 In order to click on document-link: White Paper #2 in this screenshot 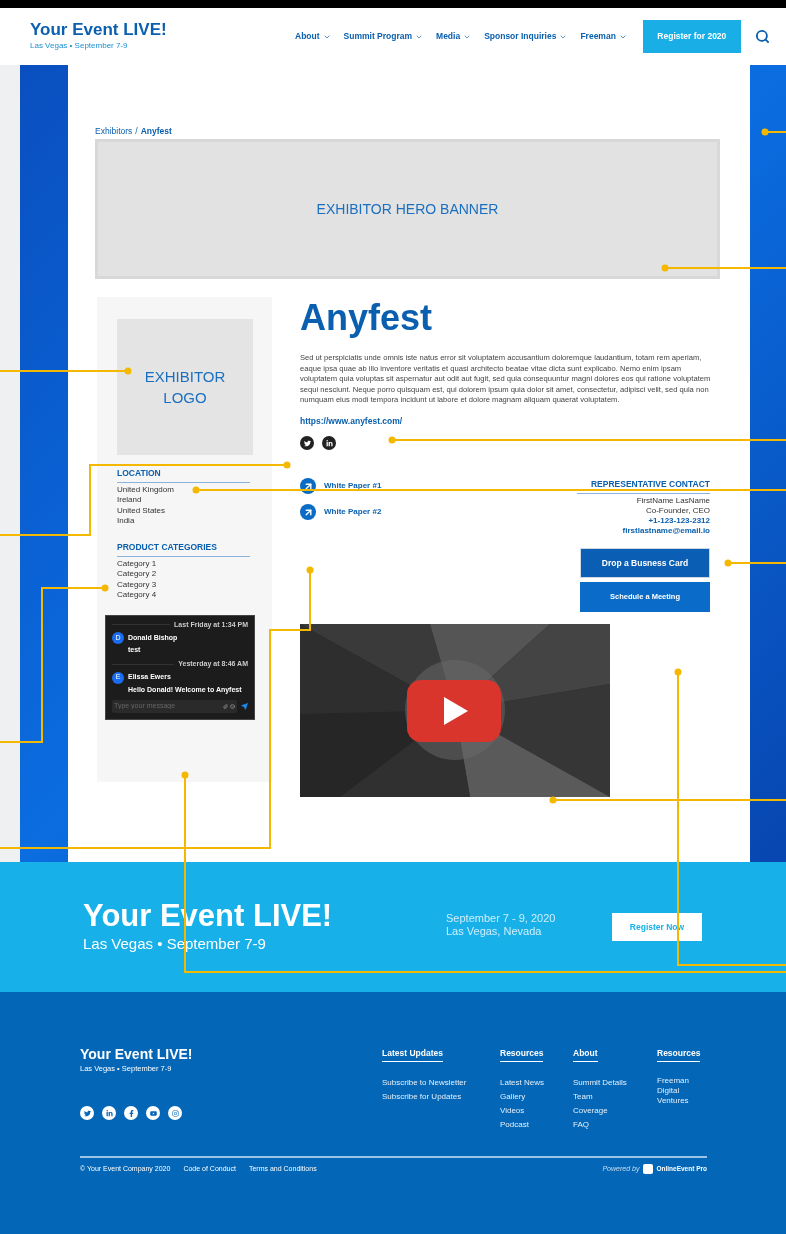, I will do `click(341, 512)`.